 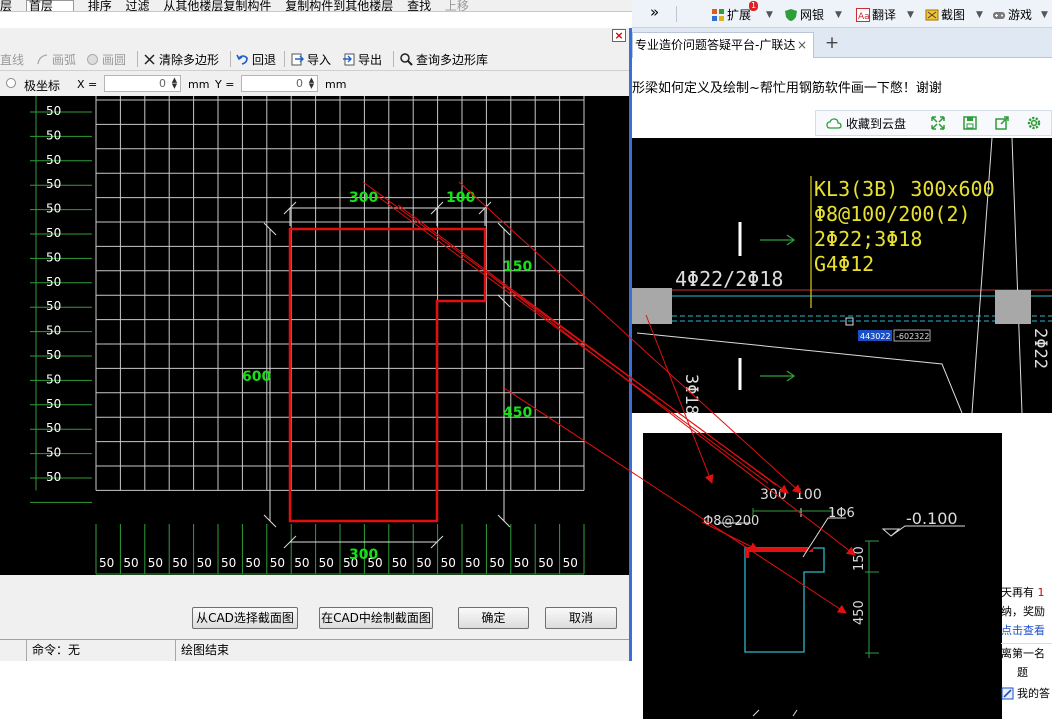 I want to click on translate-icon: Aa, so click(x=863, y=15).